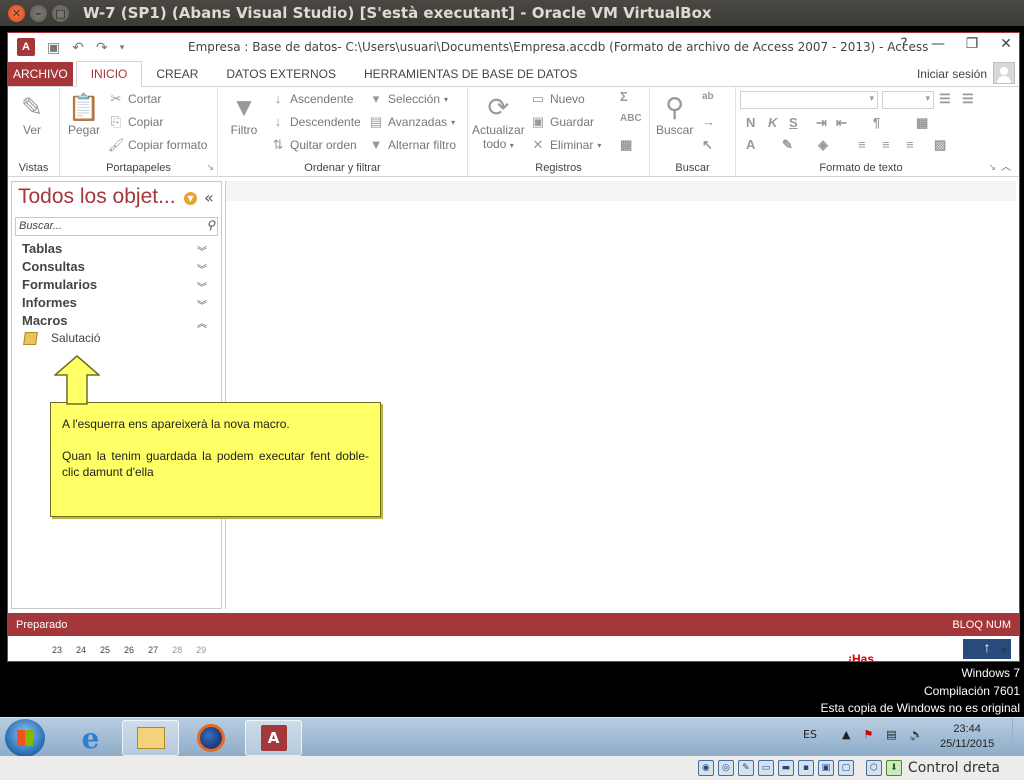 The image size is (1024, 780). Describe the element at coordinates (122, 47) in the screenshot. I see `customize-qat-icon: ▾` at that location.